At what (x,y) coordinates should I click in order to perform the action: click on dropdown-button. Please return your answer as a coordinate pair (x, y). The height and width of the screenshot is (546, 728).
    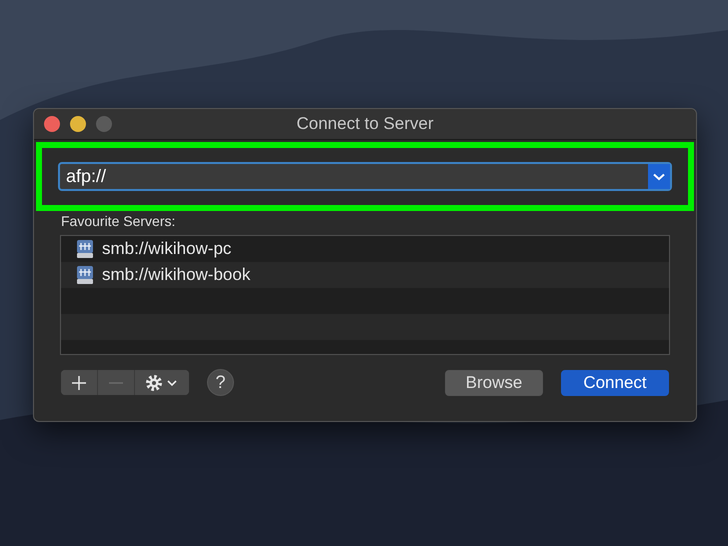
    Looking at the image, I should click on (659, 176).